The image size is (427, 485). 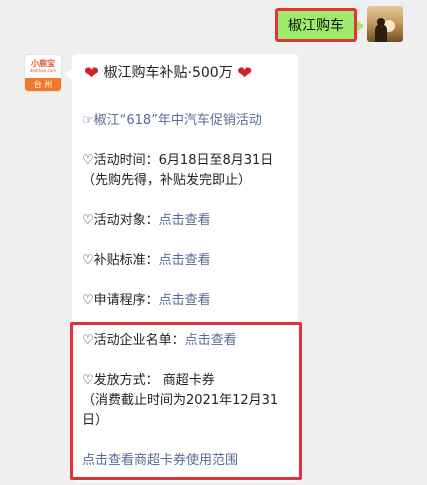 What do you see at coordinates (120, 260) in the screenshot?
I see `standard-label: ♡补贴标准：` at bounding box center [120, 260].